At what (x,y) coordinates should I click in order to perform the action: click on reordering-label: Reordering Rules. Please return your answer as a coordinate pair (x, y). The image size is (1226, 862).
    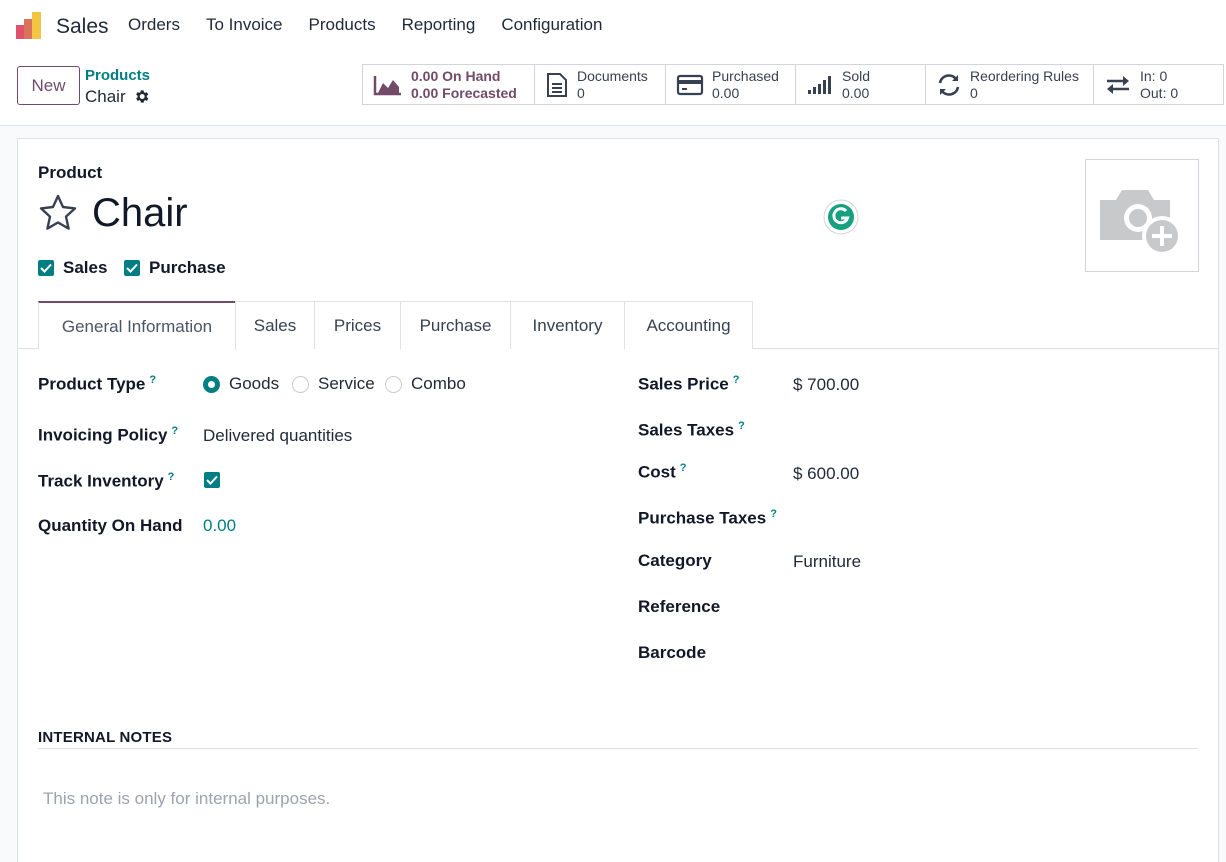
    Looking at the image, I should click on (1024, 75).